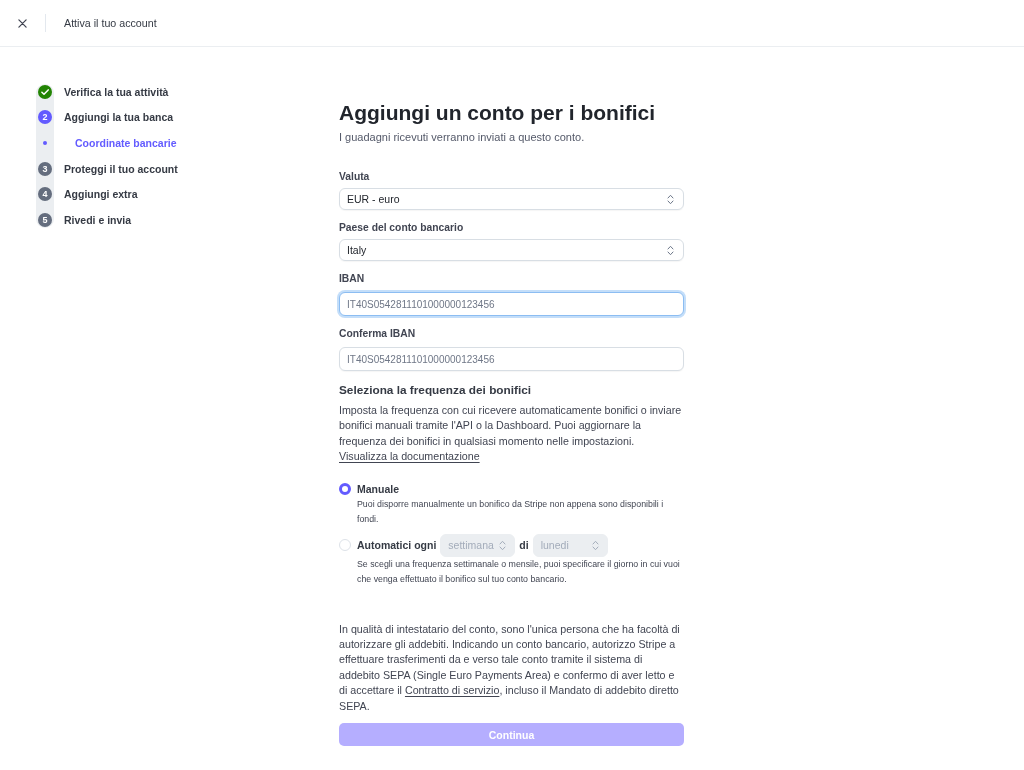  I want to click on mandate-text: In qualità di intestatario del conto, sono l'unica persona che ha facoltà di autorizzare gli addebiti. Indicando un conto bancario, autorizzo Stripe a effettuare trasferimenti da e verso tale conto tramite il sistema di addebito SEPA (Single Euro Payments Area) e confermo di aver letto e di accettare il Contratto di servizio, incluso il Mandato di addebito diretto SEPA., so click(510, 667).